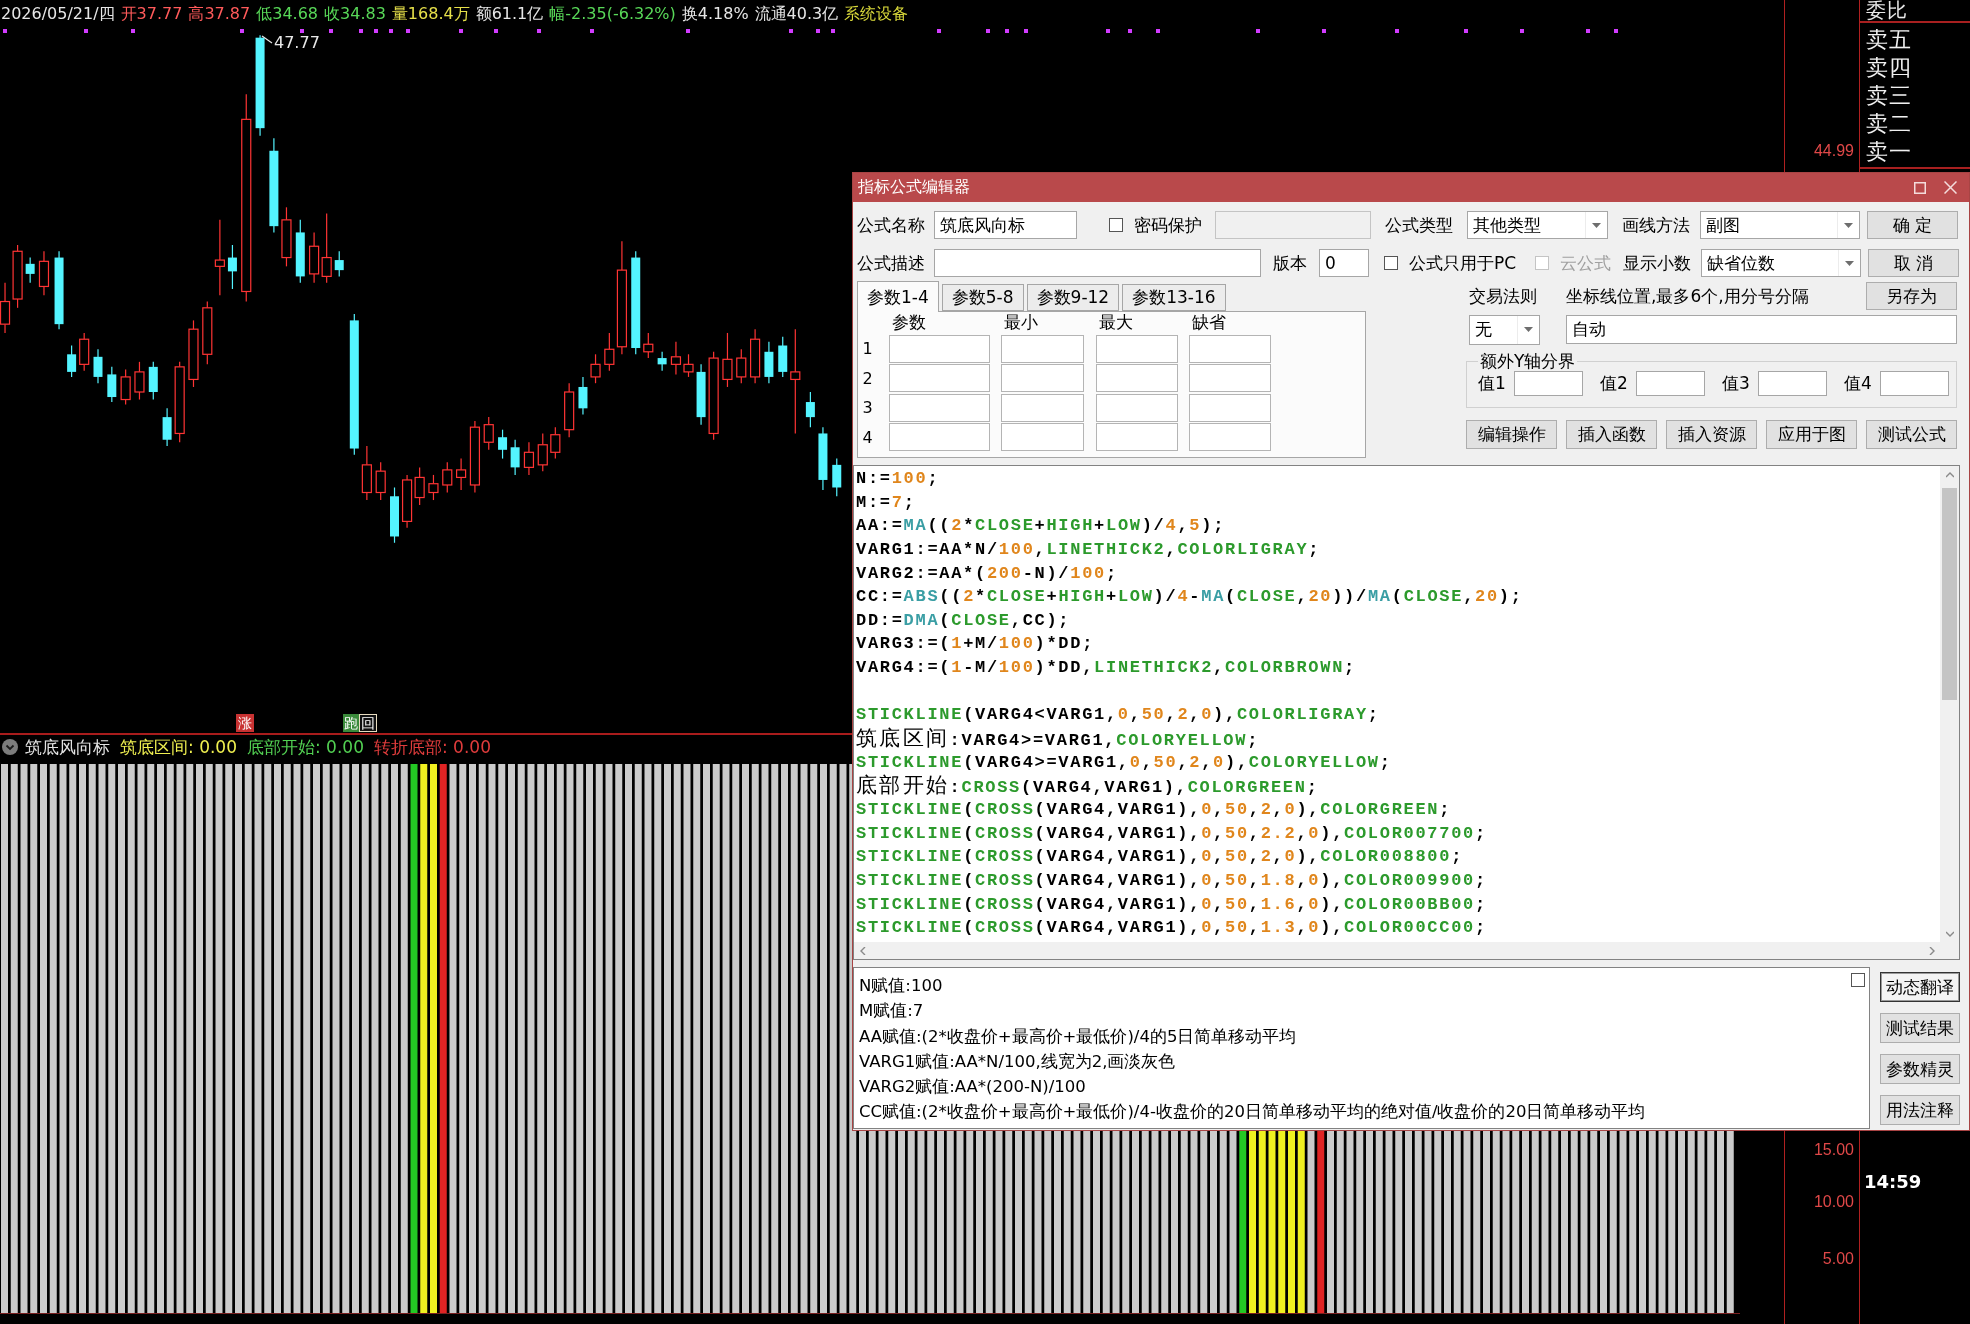 Image resolution: width=1970 pixels, height=1324 pixels. What do you see at coordinates (898, 296) in the screenshot?
I see `param-tab: 参数1-4` at bounding box center [898, 296].